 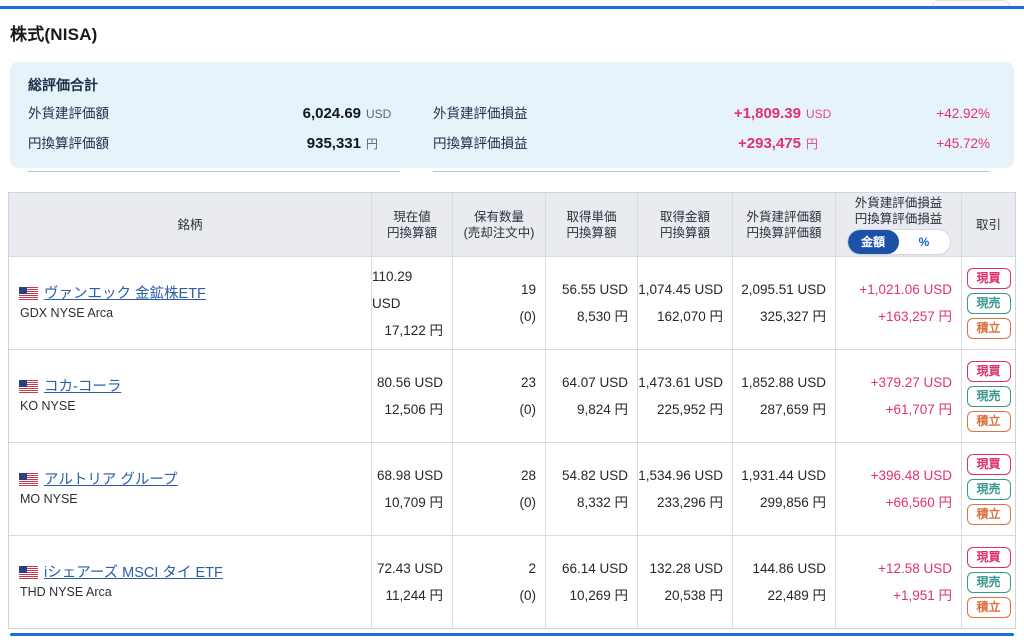 I want to click on acquisition-amount-cell: 132.28 USD 20,538 円, so click(x=684, y=582).